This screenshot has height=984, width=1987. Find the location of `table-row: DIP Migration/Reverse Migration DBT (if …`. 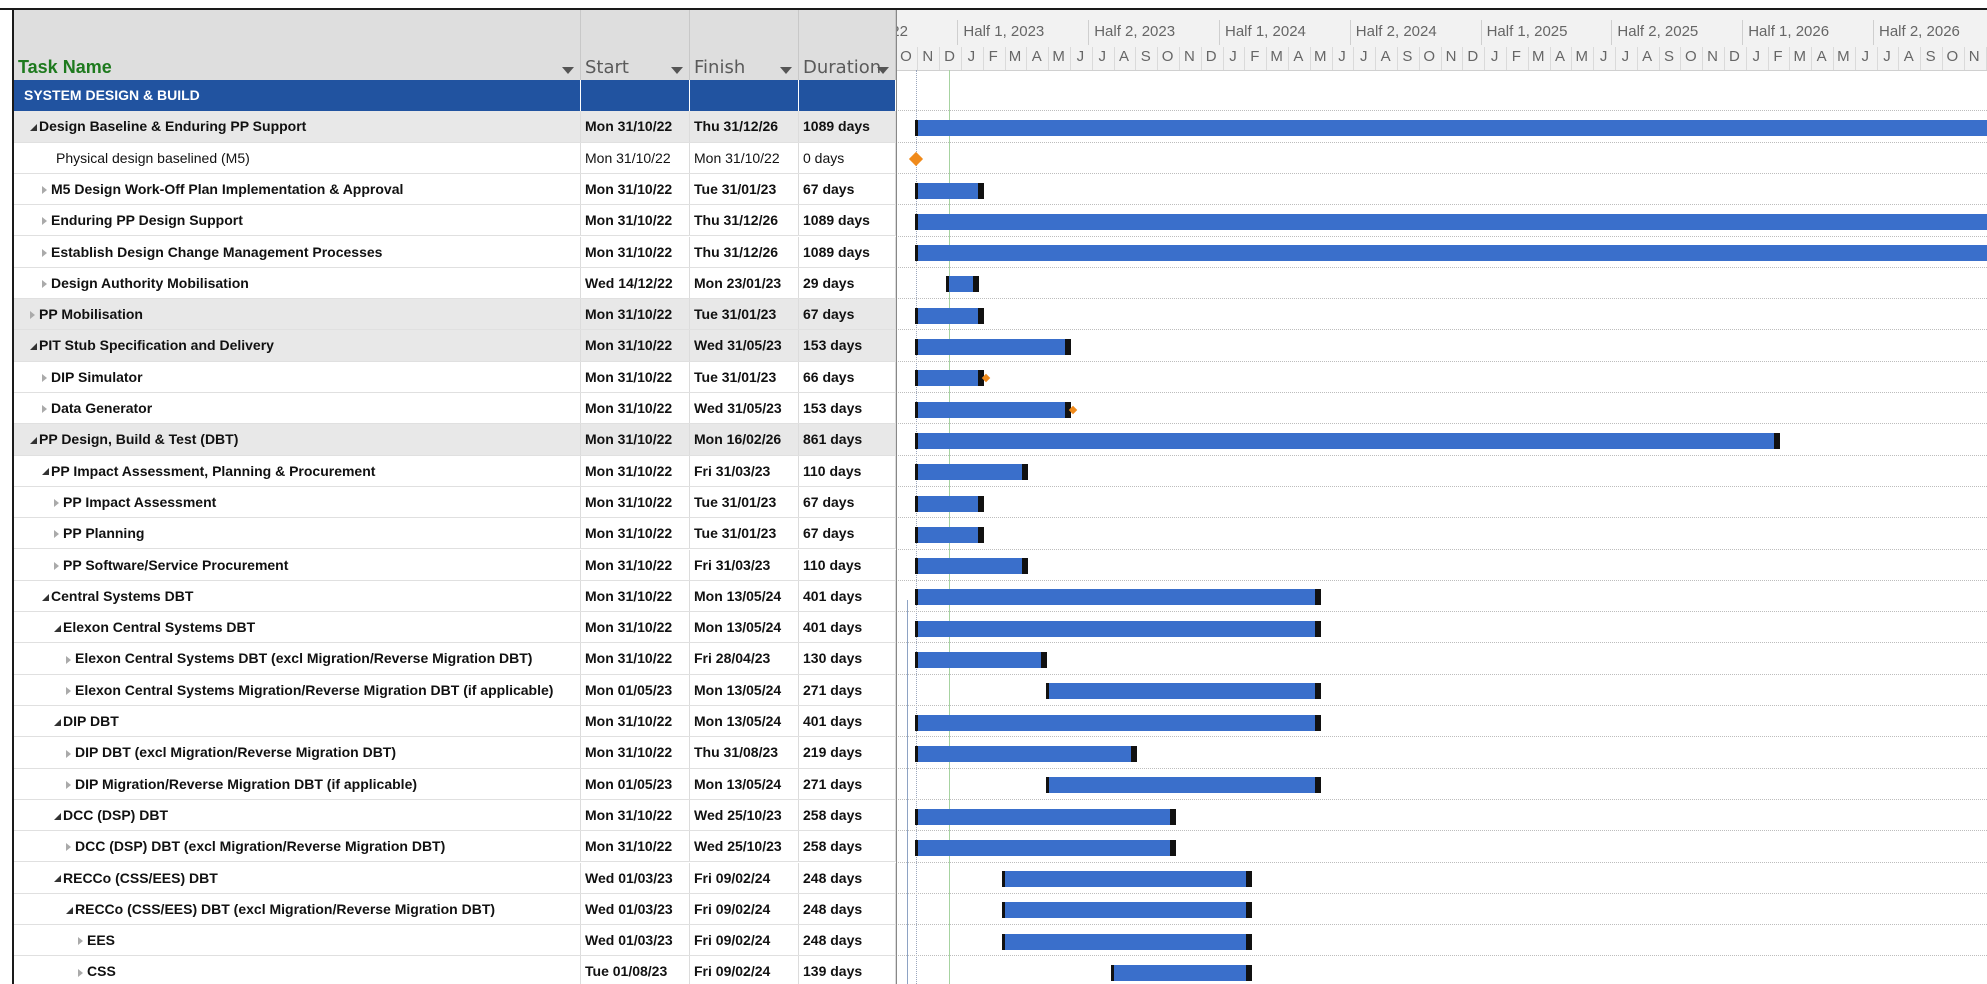

table-row: DIP Migration/Reverse Migration DBT (if … is located at coordinates (455, 784).